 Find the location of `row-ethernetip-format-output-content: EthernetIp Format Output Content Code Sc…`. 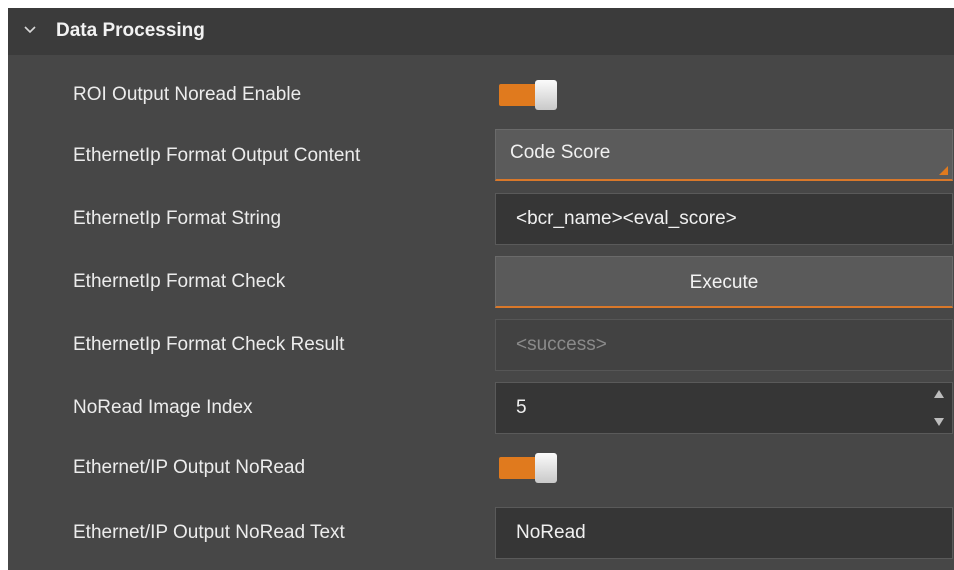

row-ethernetip-format-output-content: EthernetIp Format Output Content Code Sc… is located at coordinates (481, 155).